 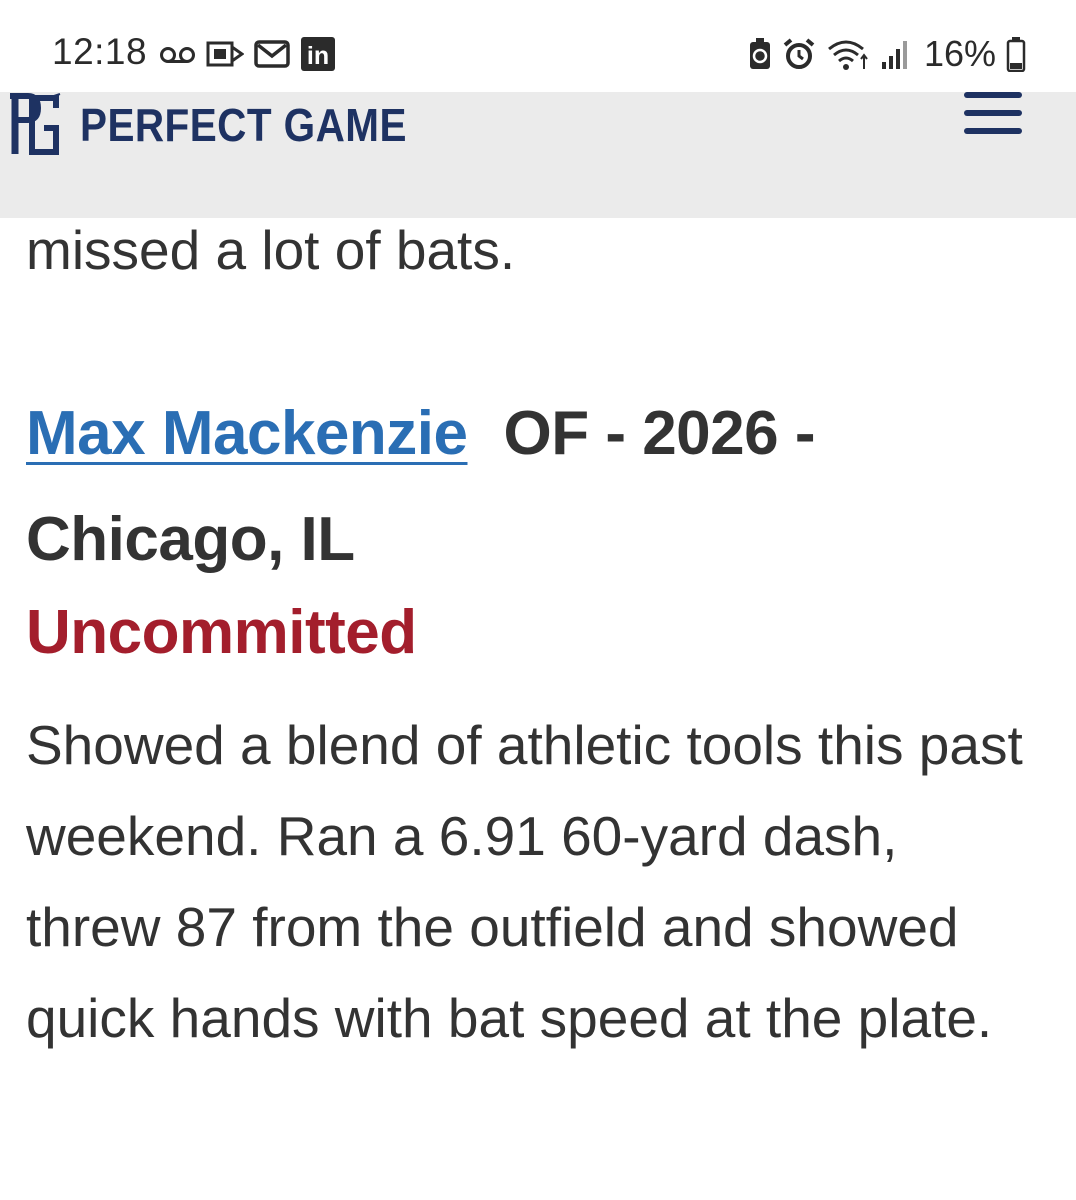 What do you see at coordinates (538, 46) in the screenshot?
I see `status-bar: 12:18 in 16%` at bounding box center [538, 46].